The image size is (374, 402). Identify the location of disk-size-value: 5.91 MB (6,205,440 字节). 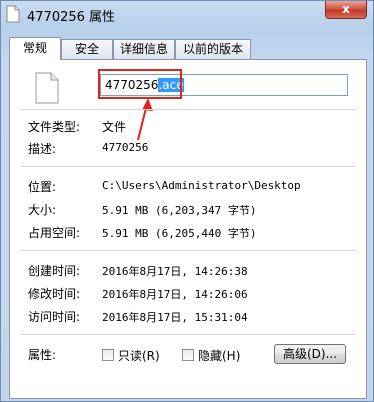
(179, 233).